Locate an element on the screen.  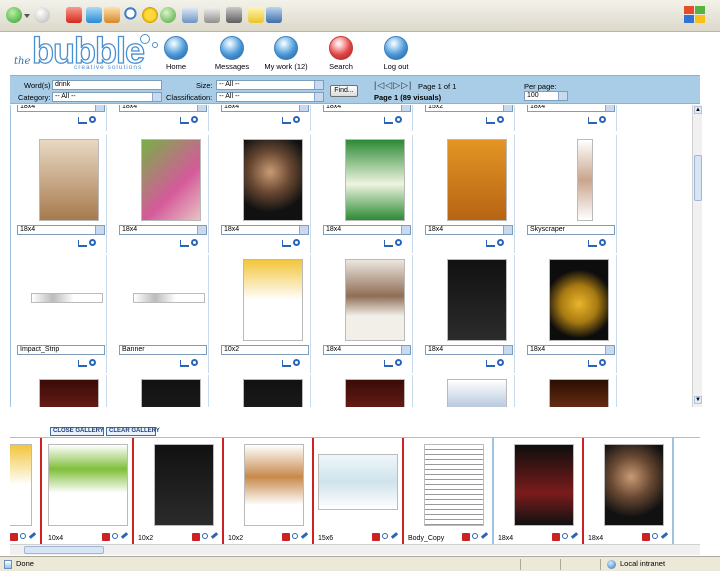
mail-icon is located at coordinates (190, 15).